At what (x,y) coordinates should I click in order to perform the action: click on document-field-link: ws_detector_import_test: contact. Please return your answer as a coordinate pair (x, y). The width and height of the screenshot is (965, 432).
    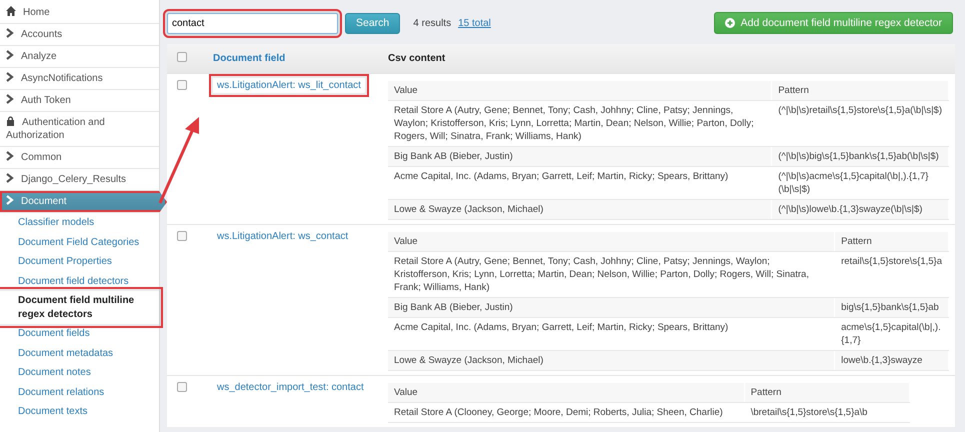
    Looking at the image, I should click on (290, 387).